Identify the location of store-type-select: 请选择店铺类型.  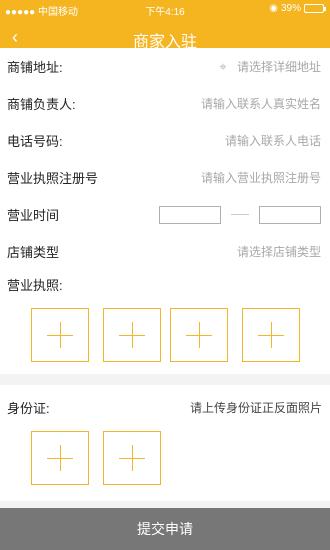
(279, 251).